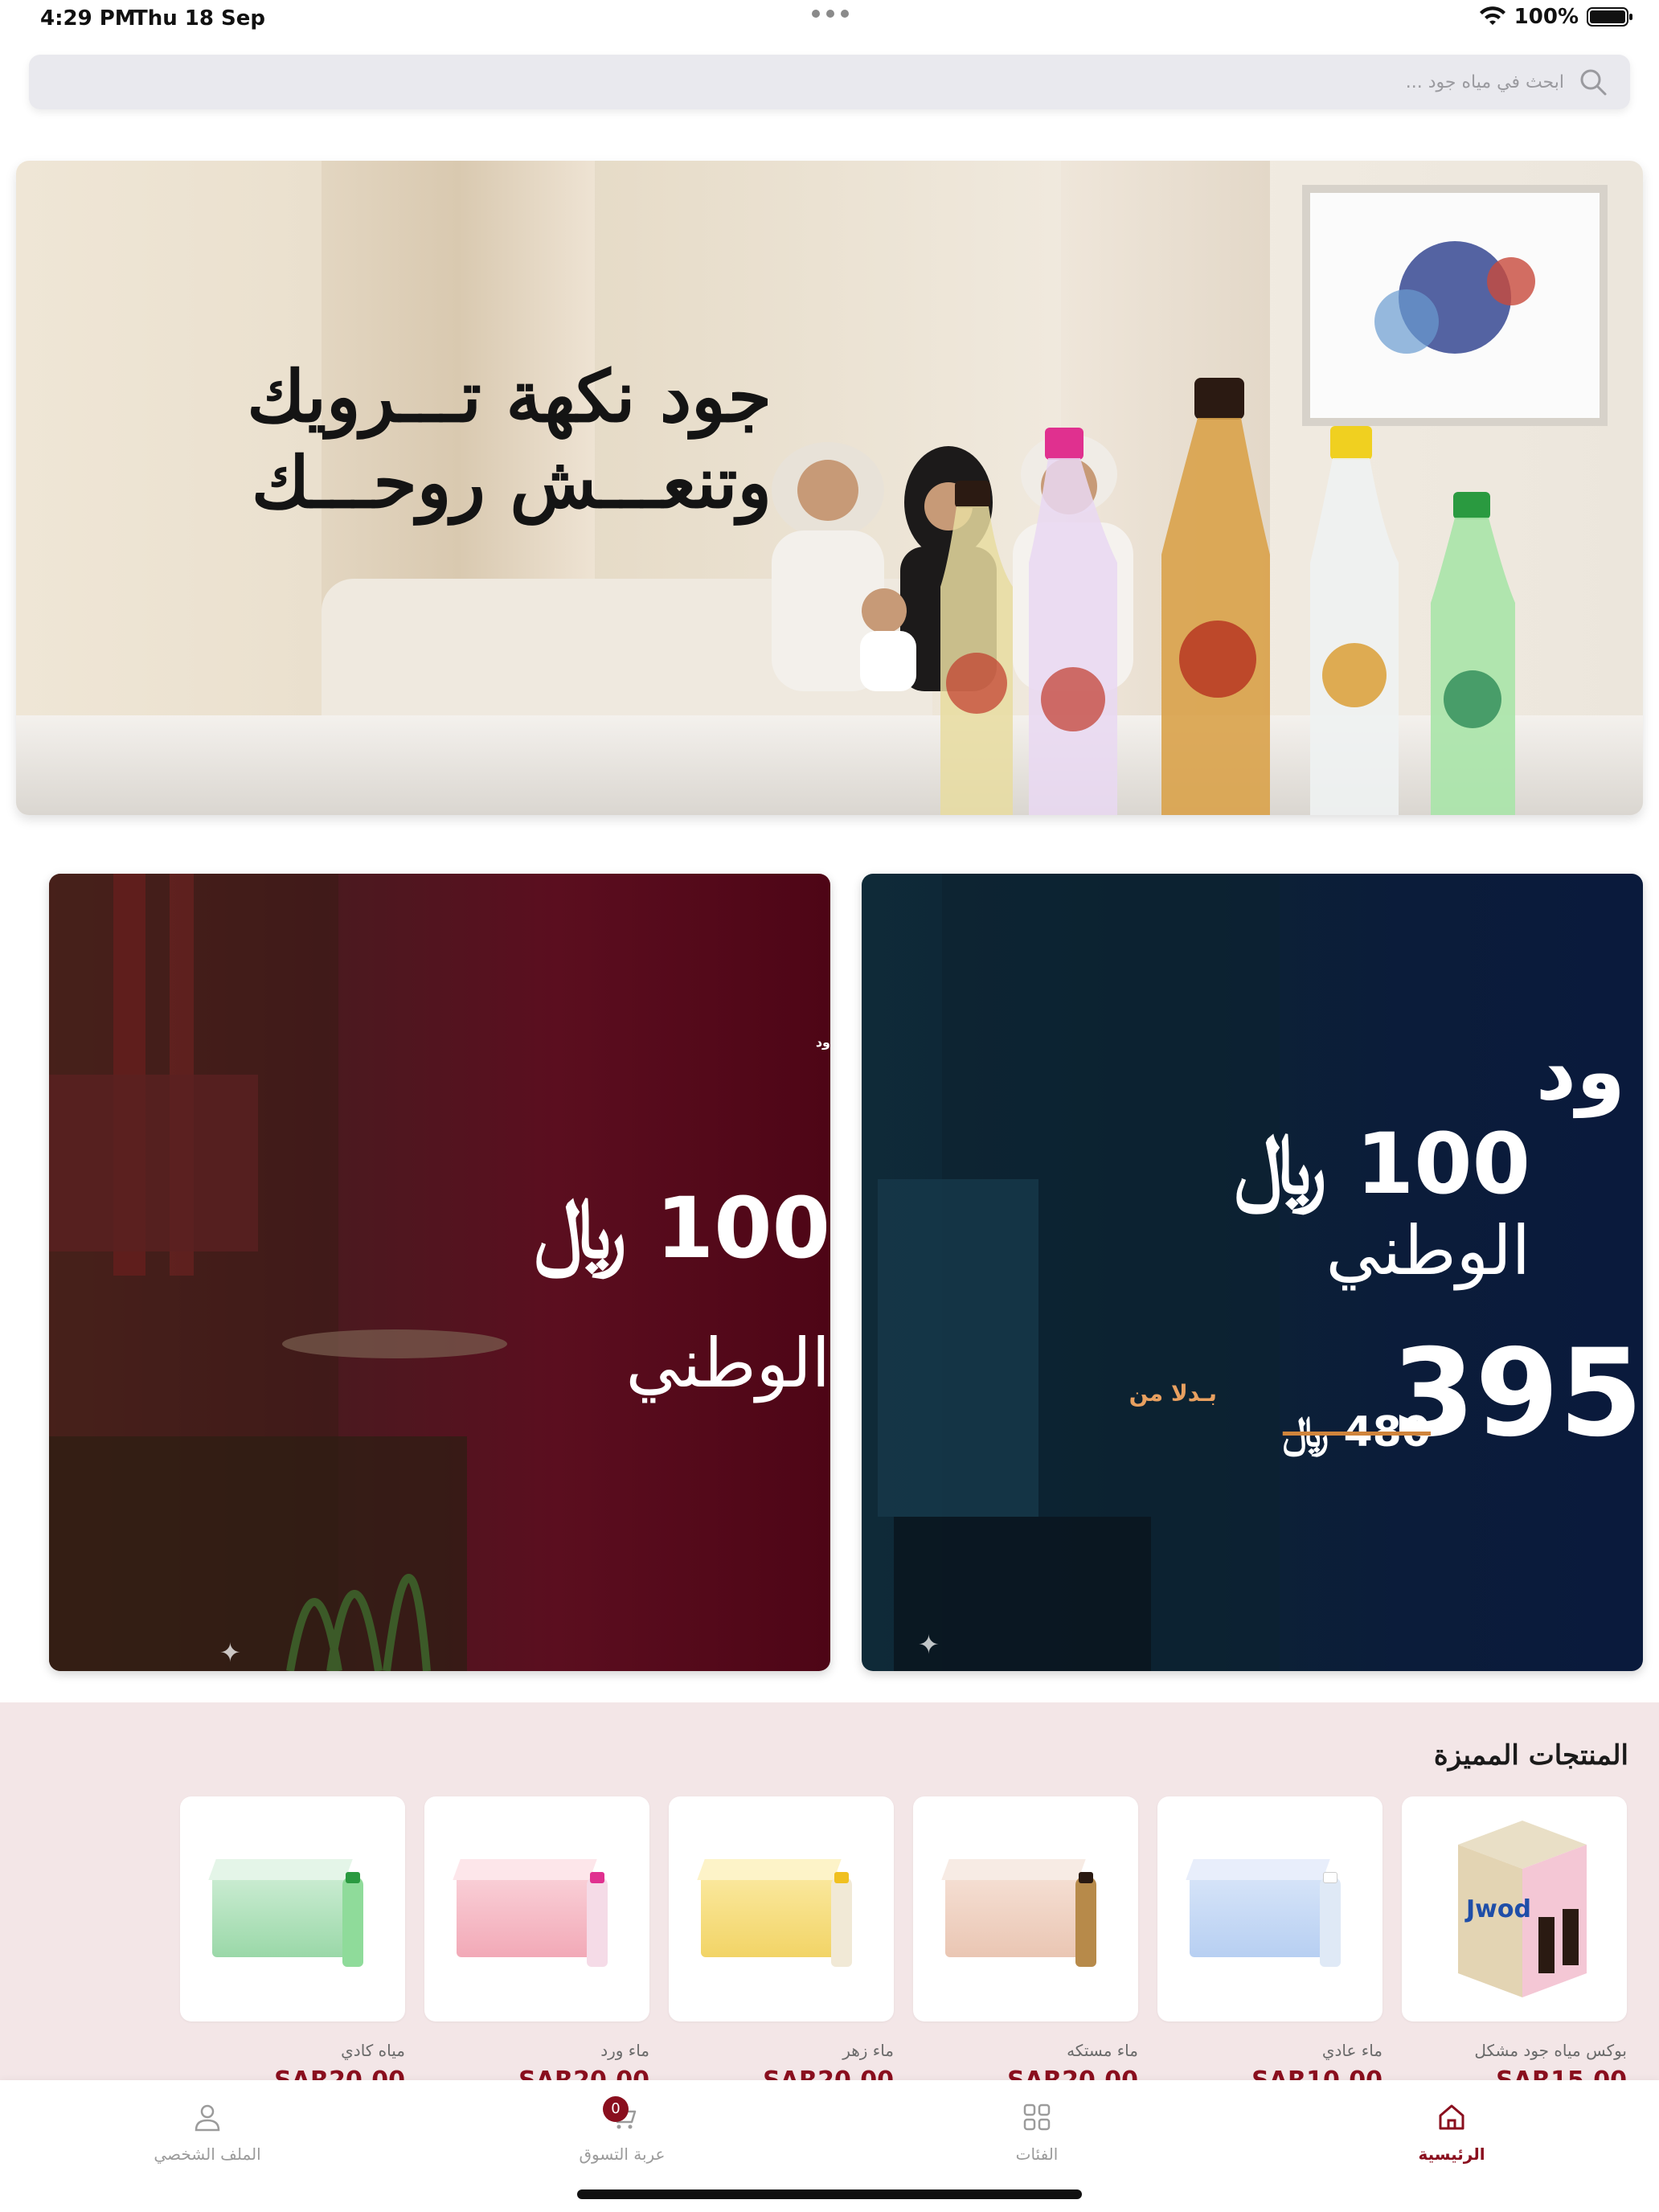 The width and height of the screenshot is (1659, 2212). What do you see at coordinates (1036, 2132) in the screenshot?
I see `tab-categories: الفئات` at bounding box center [1036, 2132].